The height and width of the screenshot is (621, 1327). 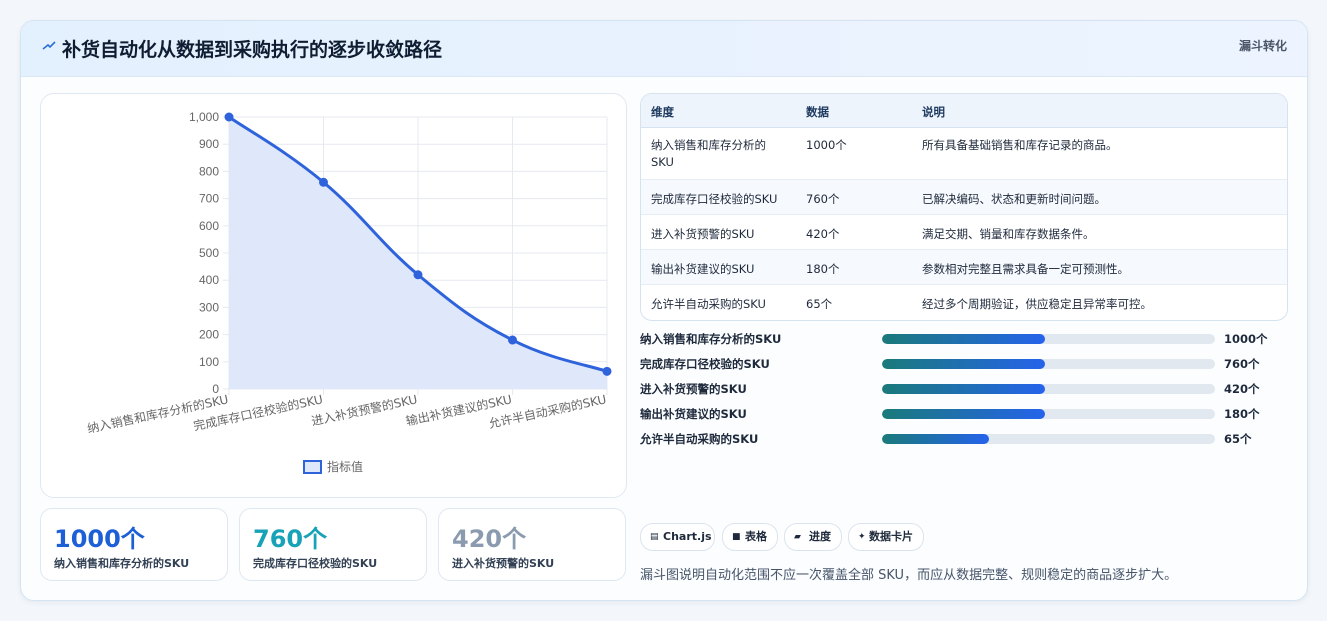 I want to click on y-tick-label: 600, so click(x=209, y=226).